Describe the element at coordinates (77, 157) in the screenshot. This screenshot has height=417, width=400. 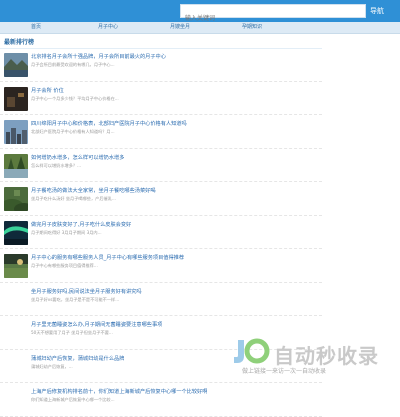
I see `article-title-link: 如何增奶水增多，怎么样可以增奶水增多` at that location.